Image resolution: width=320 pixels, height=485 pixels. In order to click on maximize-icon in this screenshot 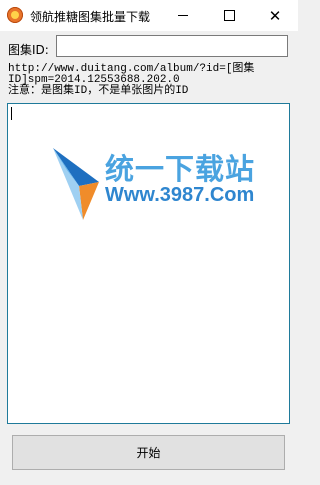, I will do `click(229, 15)`.